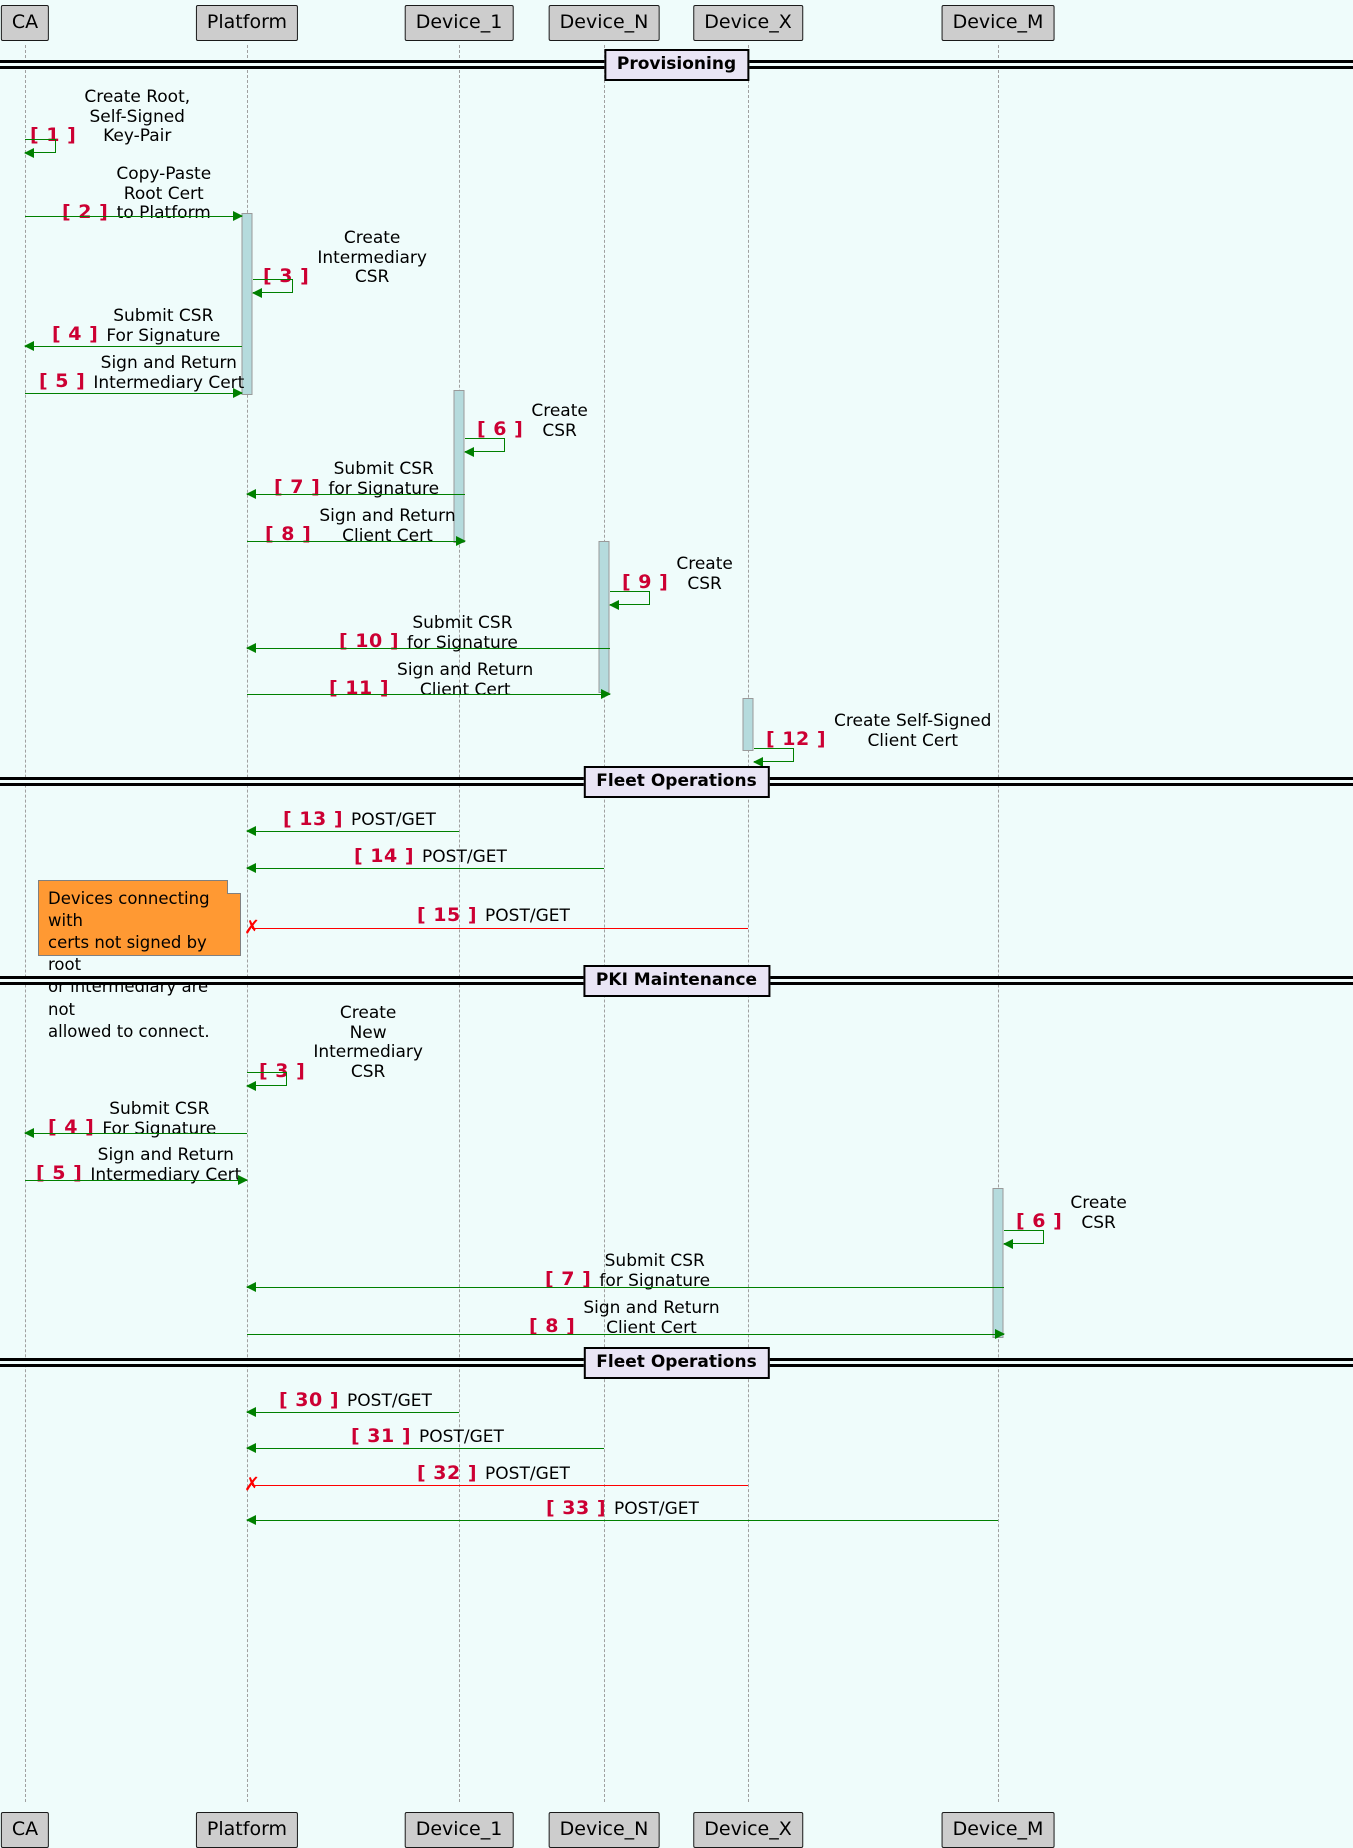  What do you see at coordinates (447, 915) in the screenshot?
I see `message-number-15: [ 15 ]` at bounding box center [447, 915].